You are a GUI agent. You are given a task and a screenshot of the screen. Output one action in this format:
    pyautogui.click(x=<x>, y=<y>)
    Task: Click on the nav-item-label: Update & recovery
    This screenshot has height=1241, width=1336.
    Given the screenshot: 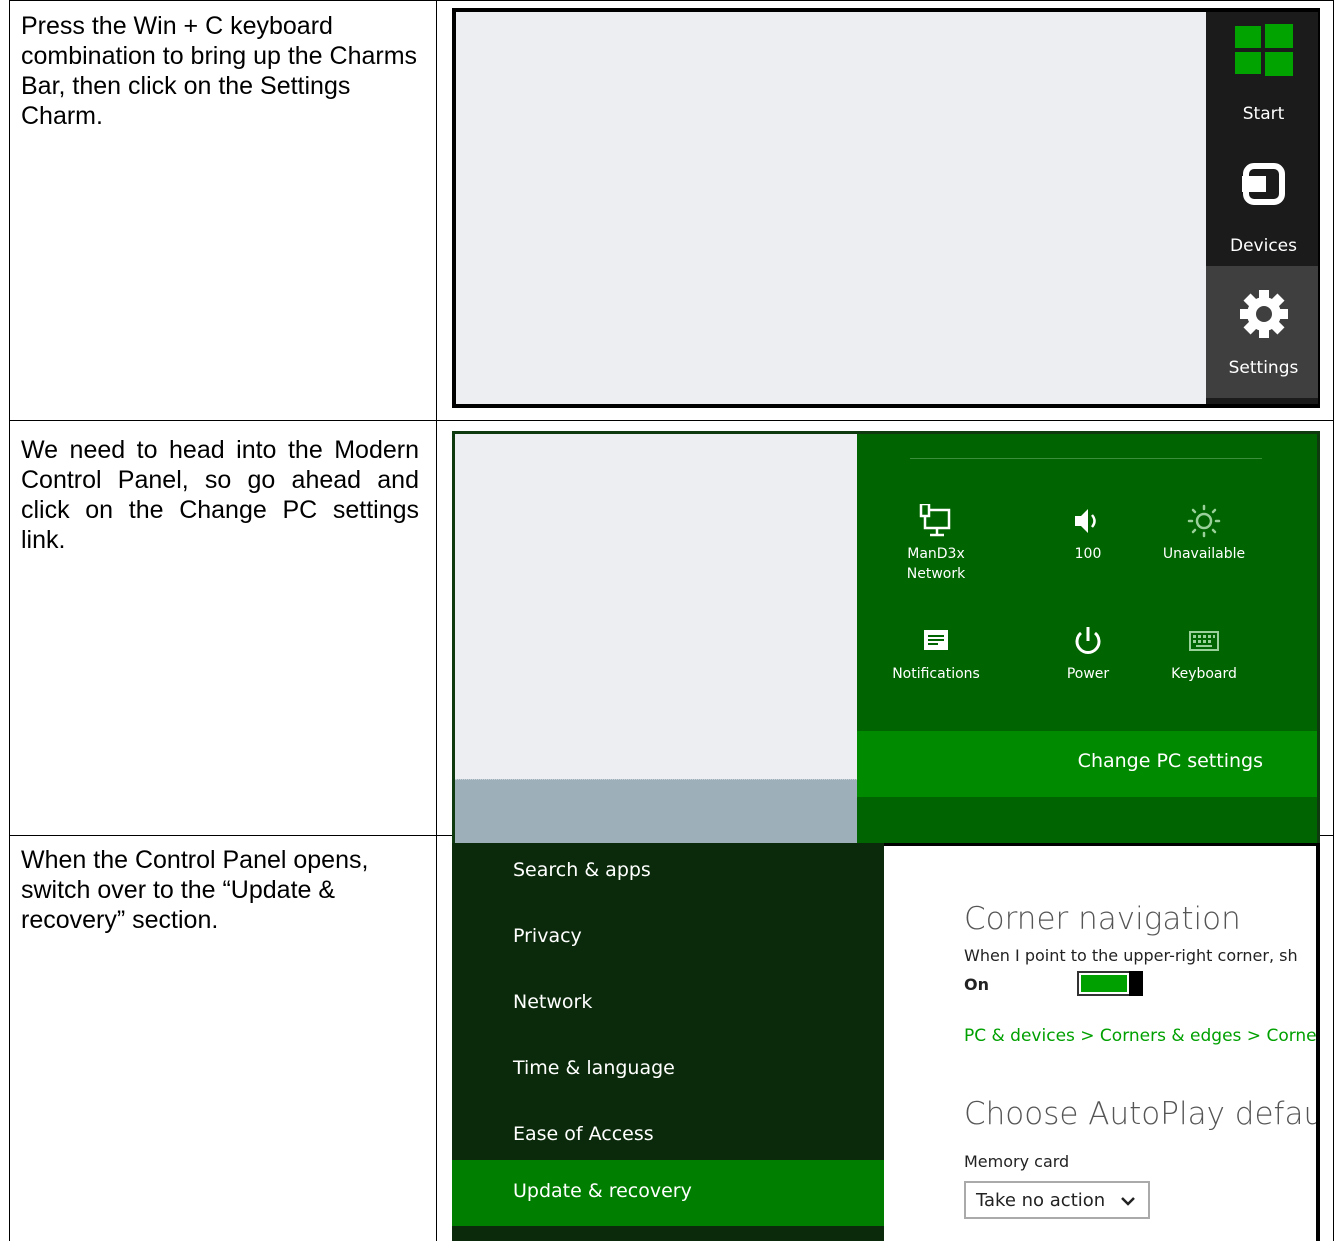 What is the action you would take?
    pyautogui.click(x=602, y=1191)
    